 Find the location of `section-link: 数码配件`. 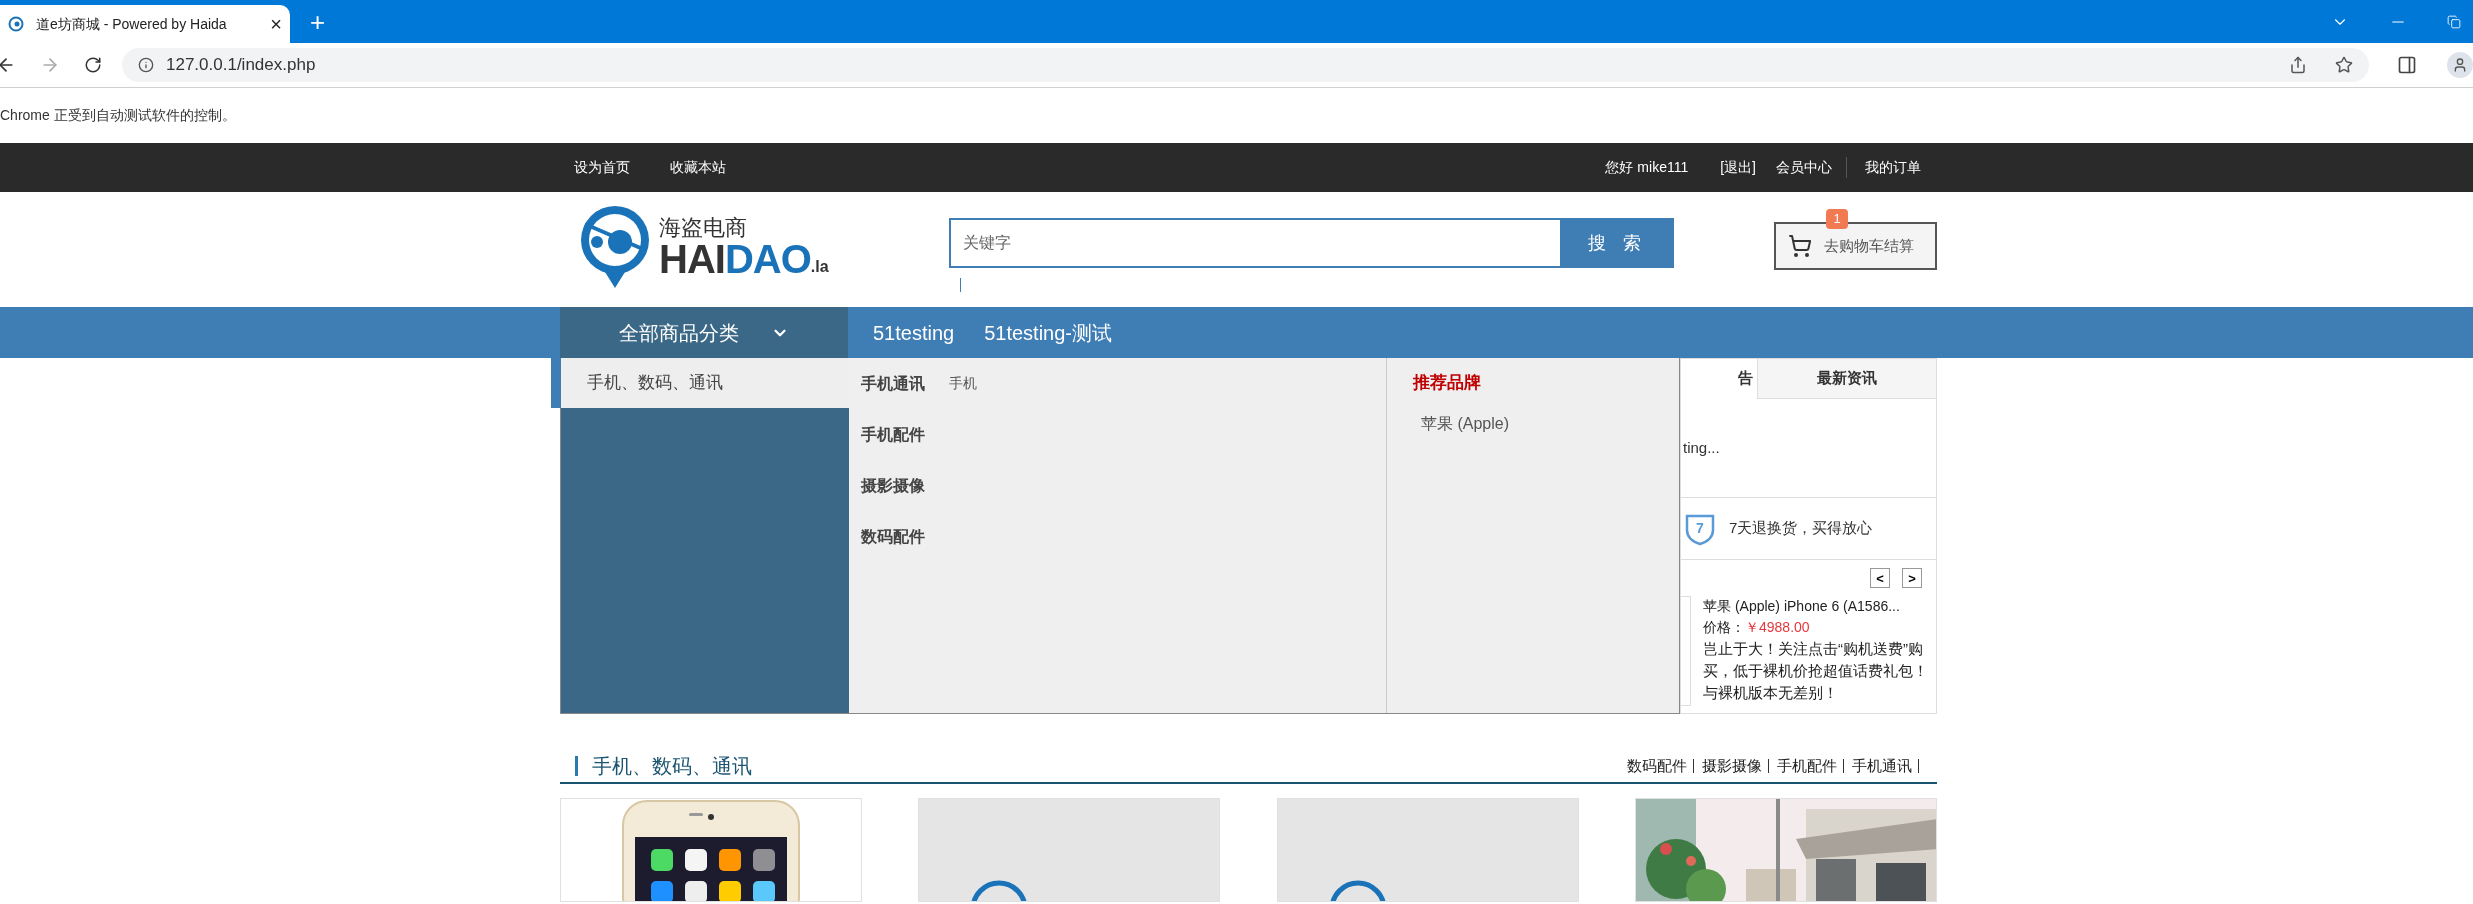

section-link: 数码配件 is located at coordinates (1657, 766).